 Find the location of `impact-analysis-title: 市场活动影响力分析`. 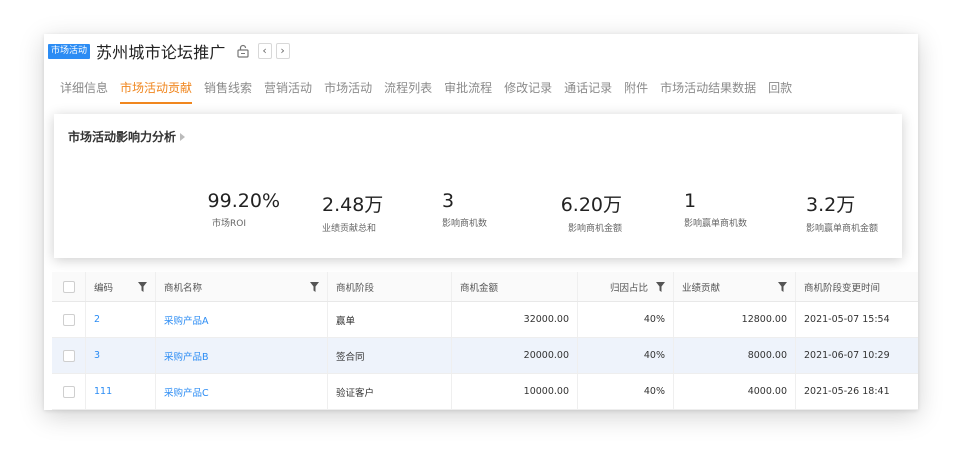

impact-analysis-title: 市场活动影响力分析 is located at coordinates (127, 136).